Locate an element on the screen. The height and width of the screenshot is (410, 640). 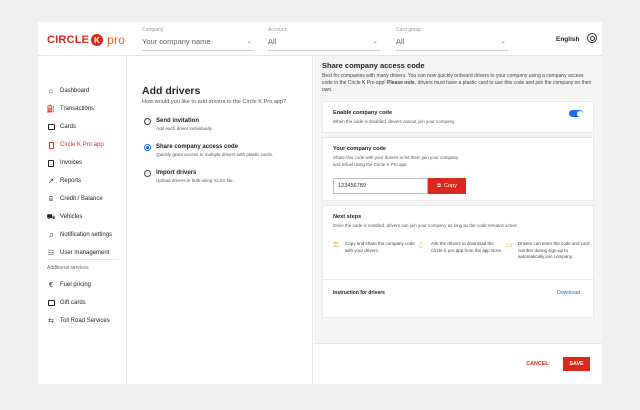
copy-button: ⧉ Copy is located at coordinates (447, 186).